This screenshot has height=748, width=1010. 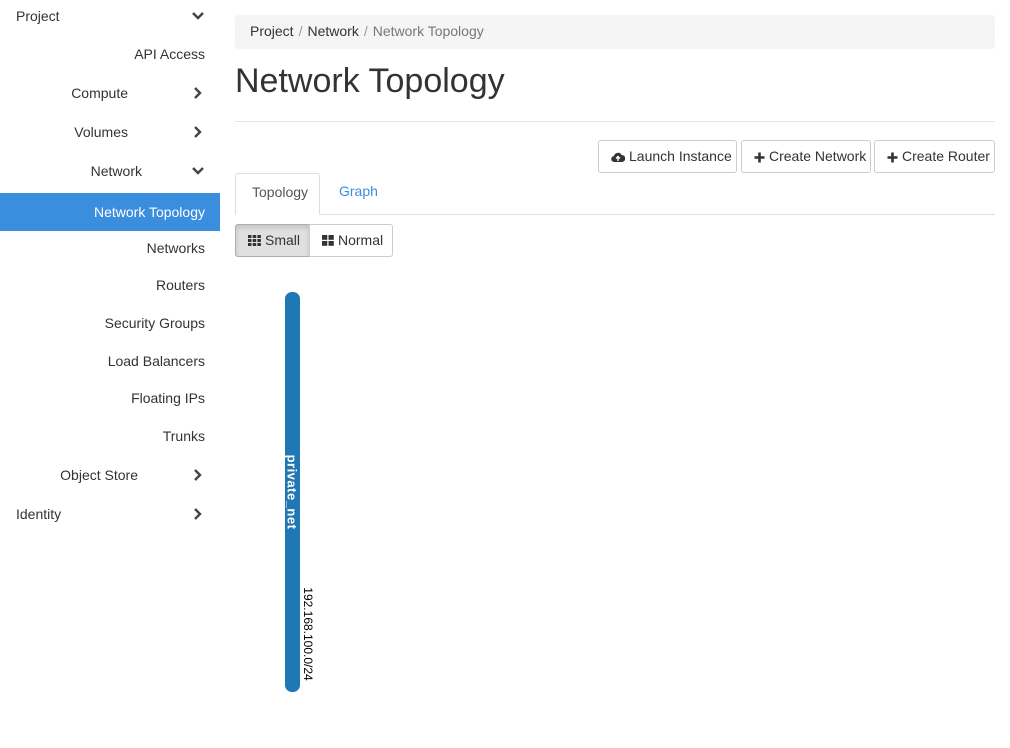 I want to click on sidebar-item-identity: Identity, so click(x=110, y=514).